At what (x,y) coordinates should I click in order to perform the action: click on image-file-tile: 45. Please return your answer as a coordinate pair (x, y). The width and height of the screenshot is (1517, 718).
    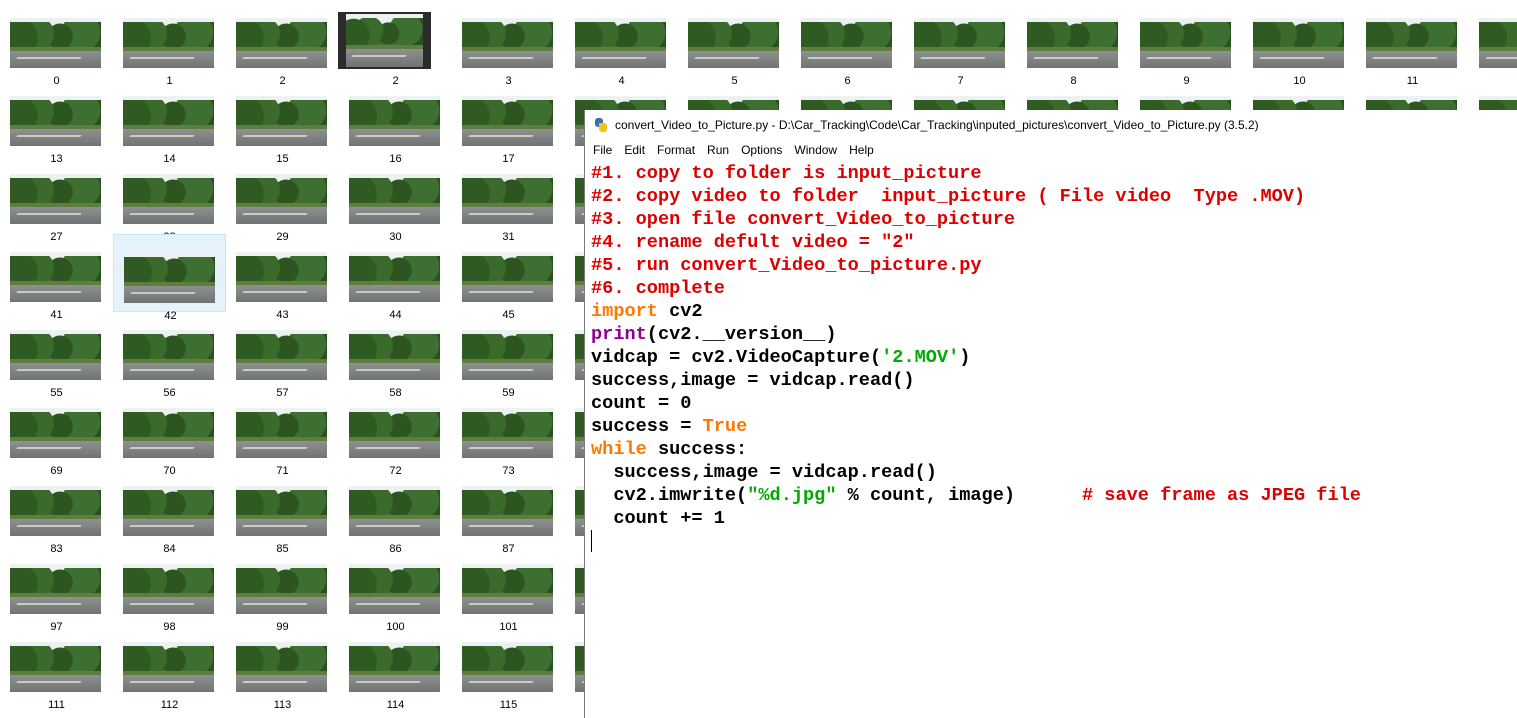
    Looking at the image, I should click on (508, 277).